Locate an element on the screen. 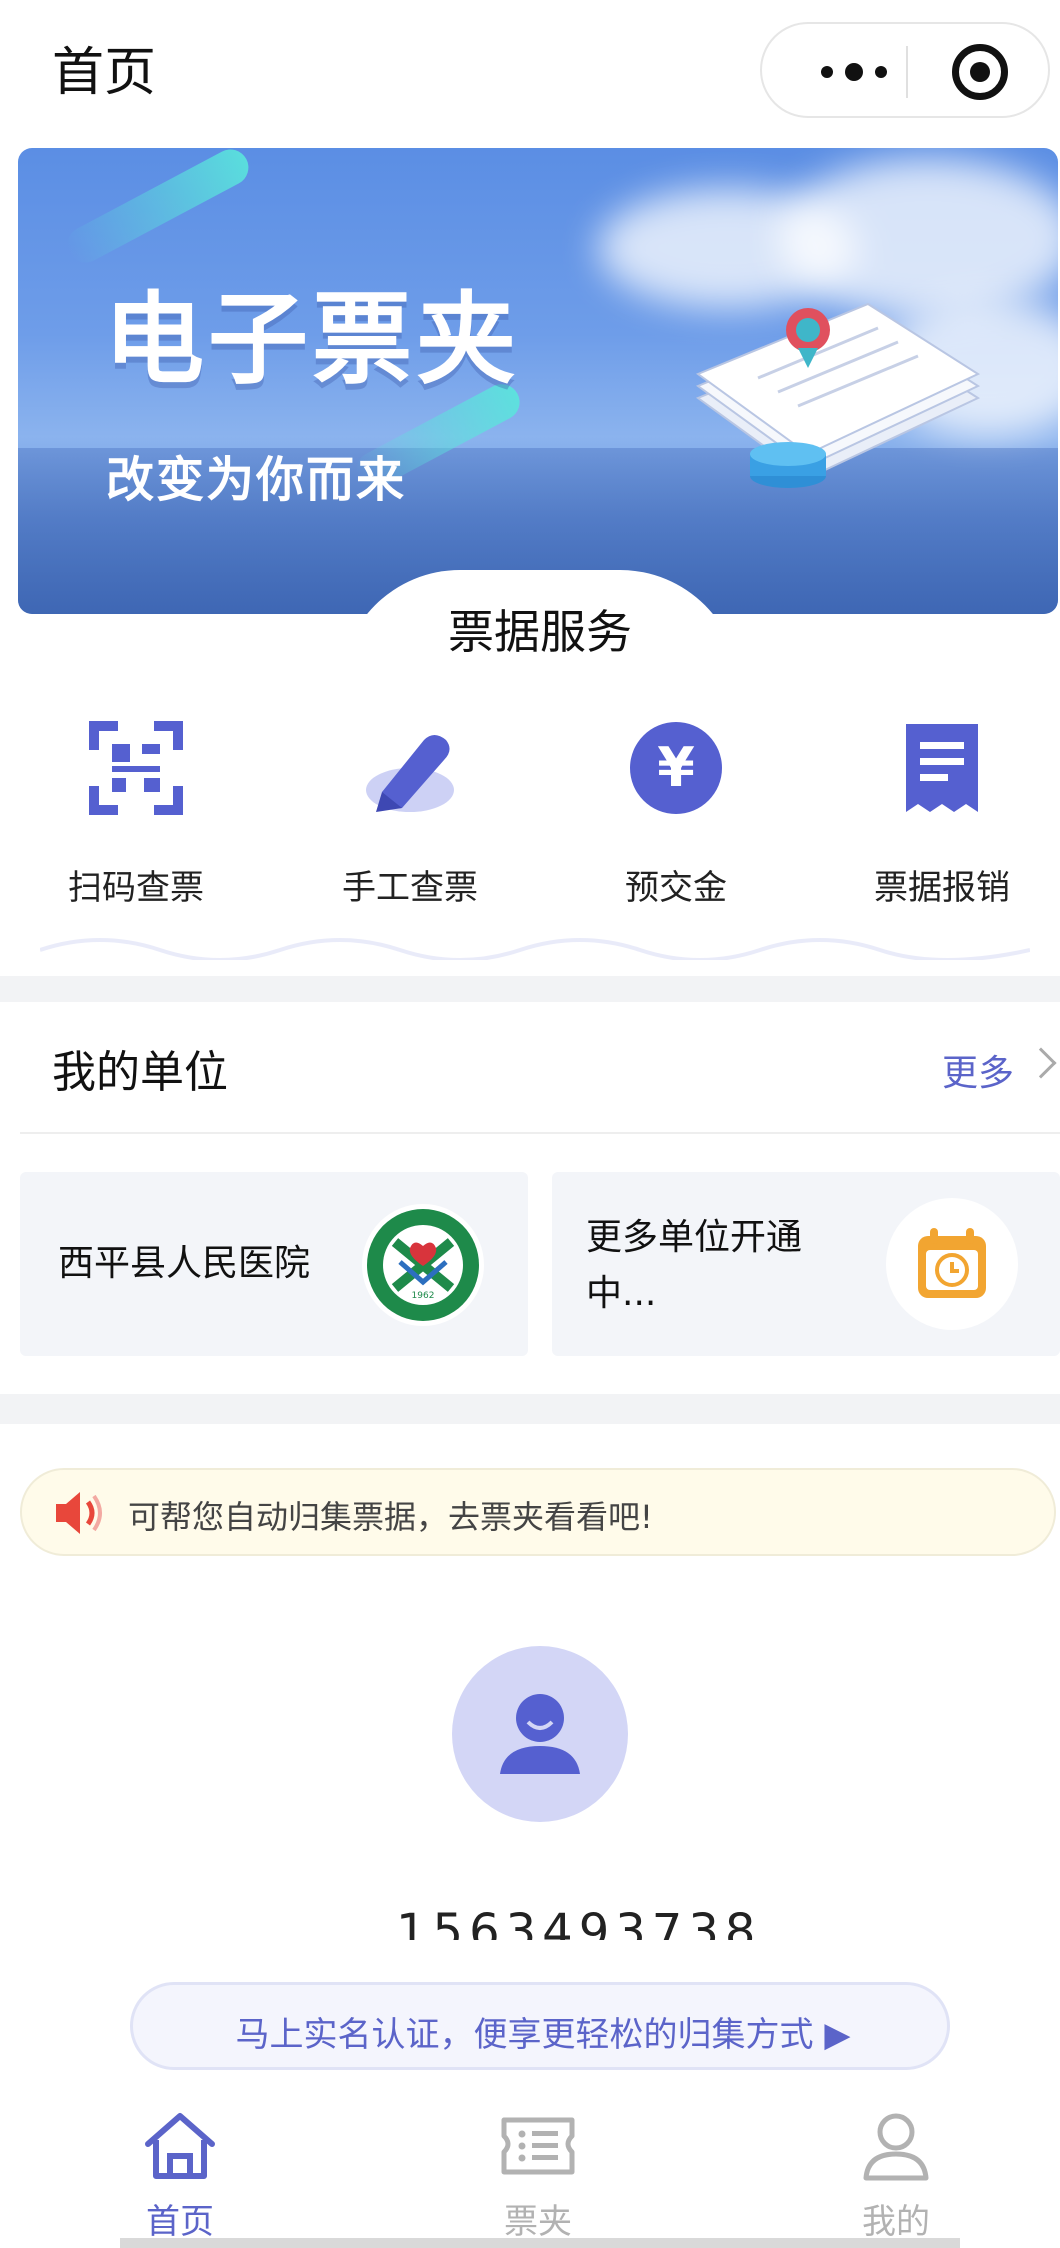 Image resolution: width=1060 pixels, height=2248 pixels. banner-title: 电子票夹 is located at coordinates (312, 339).